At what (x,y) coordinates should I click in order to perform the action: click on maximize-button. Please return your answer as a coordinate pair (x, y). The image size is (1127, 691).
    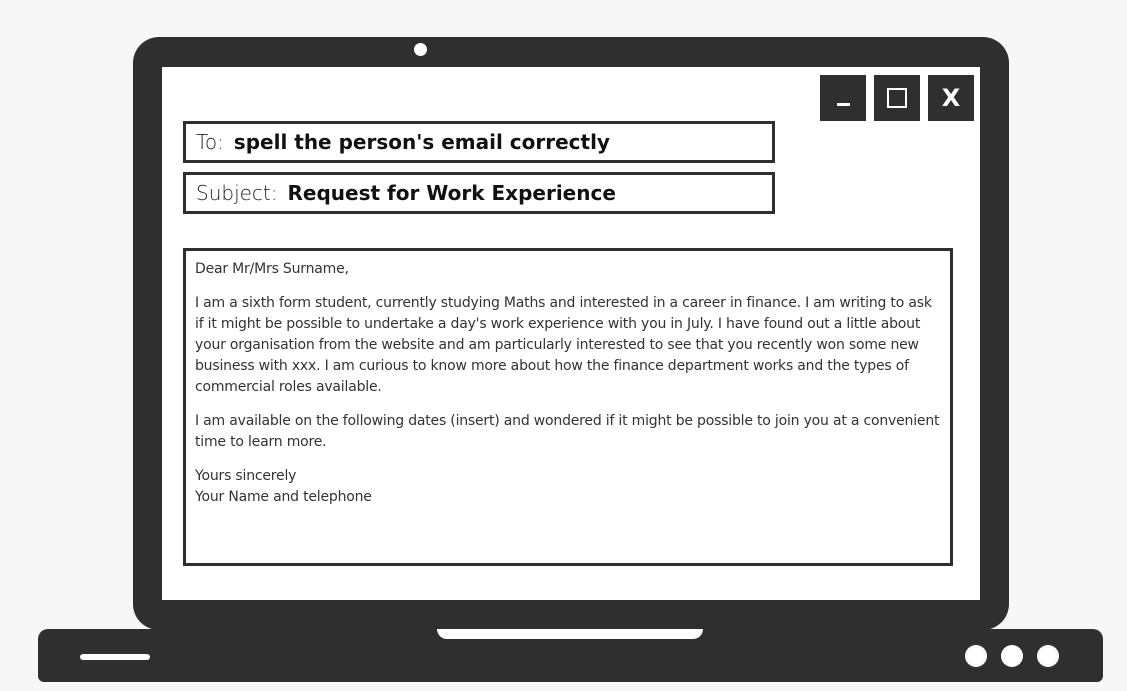
    Looking at the image, I should click on (897, 98).